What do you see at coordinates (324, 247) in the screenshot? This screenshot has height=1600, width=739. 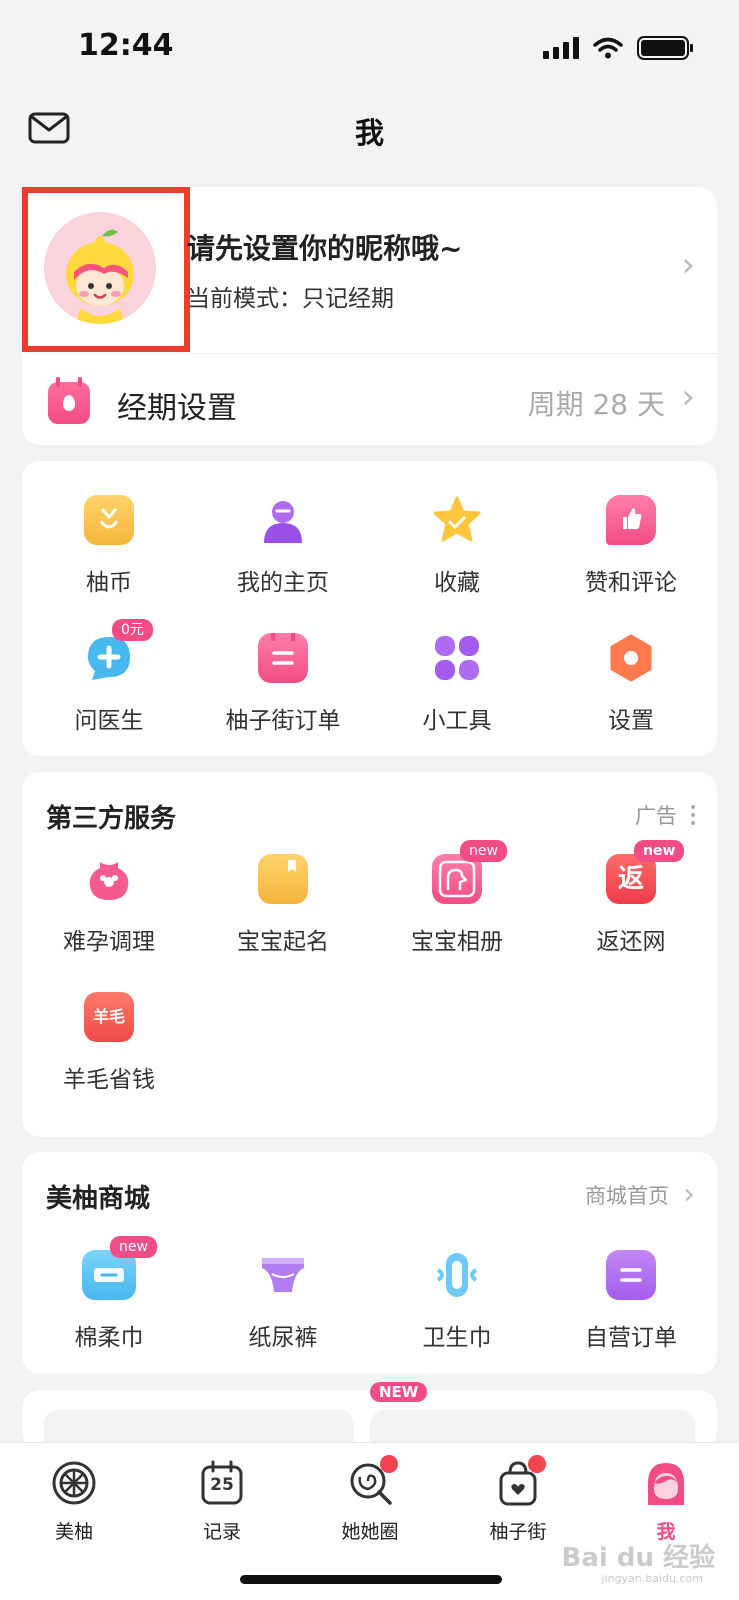 I see `nickname-prompt: 请先设置你的昵称哦~` at bounding box center [324, 247].